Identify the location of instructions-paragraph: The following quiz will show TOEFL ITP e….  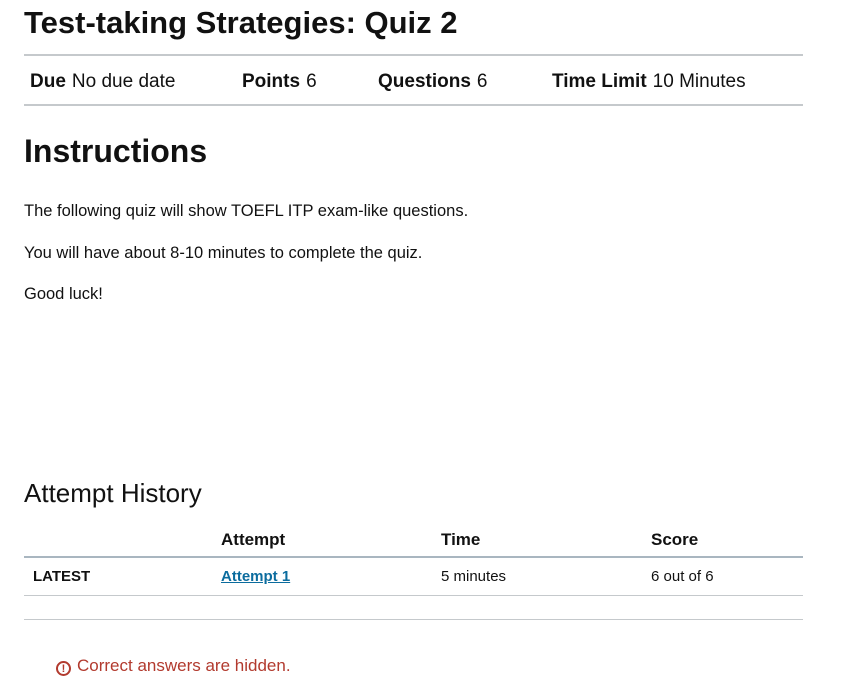
(246, 211).